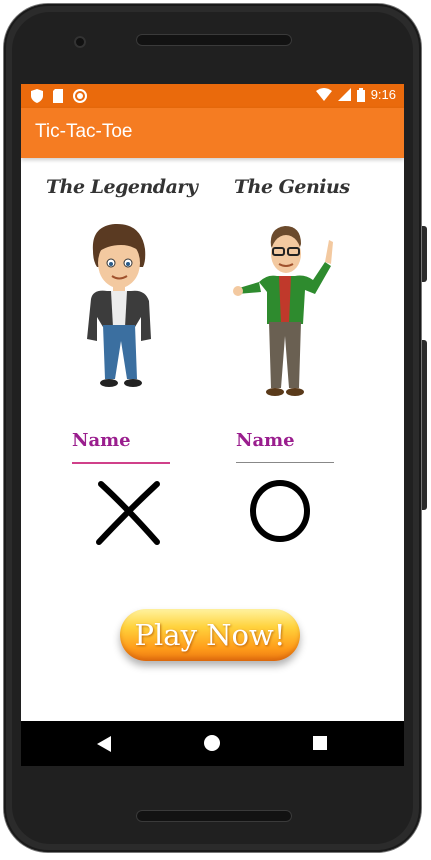 Image resolution: width=431 pixels, height=860 pixels. I want to click on sim-card-icon, so click(58, 96).